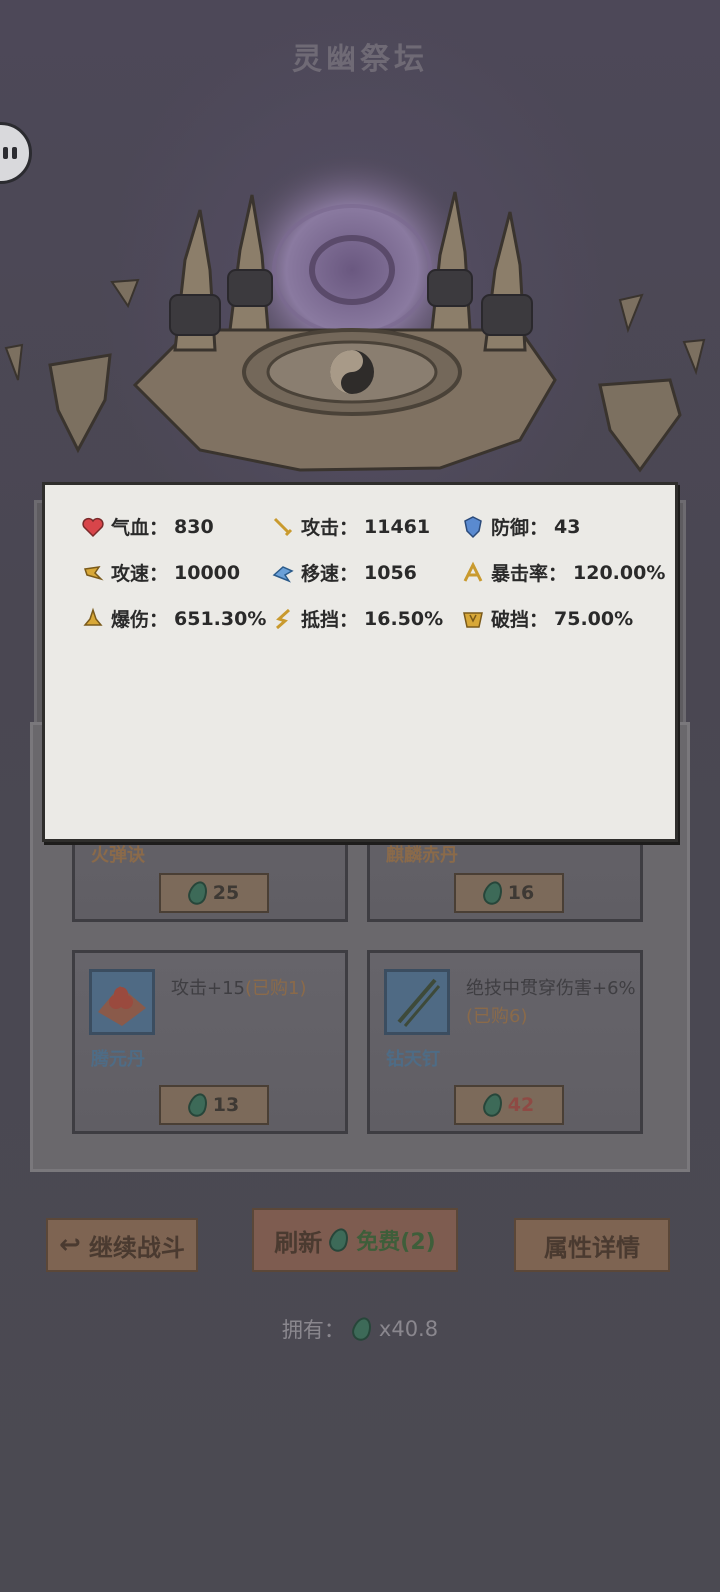  Describe the element at coordinates (283, 526) in the screenshot. I see `sword-icon` at that location.